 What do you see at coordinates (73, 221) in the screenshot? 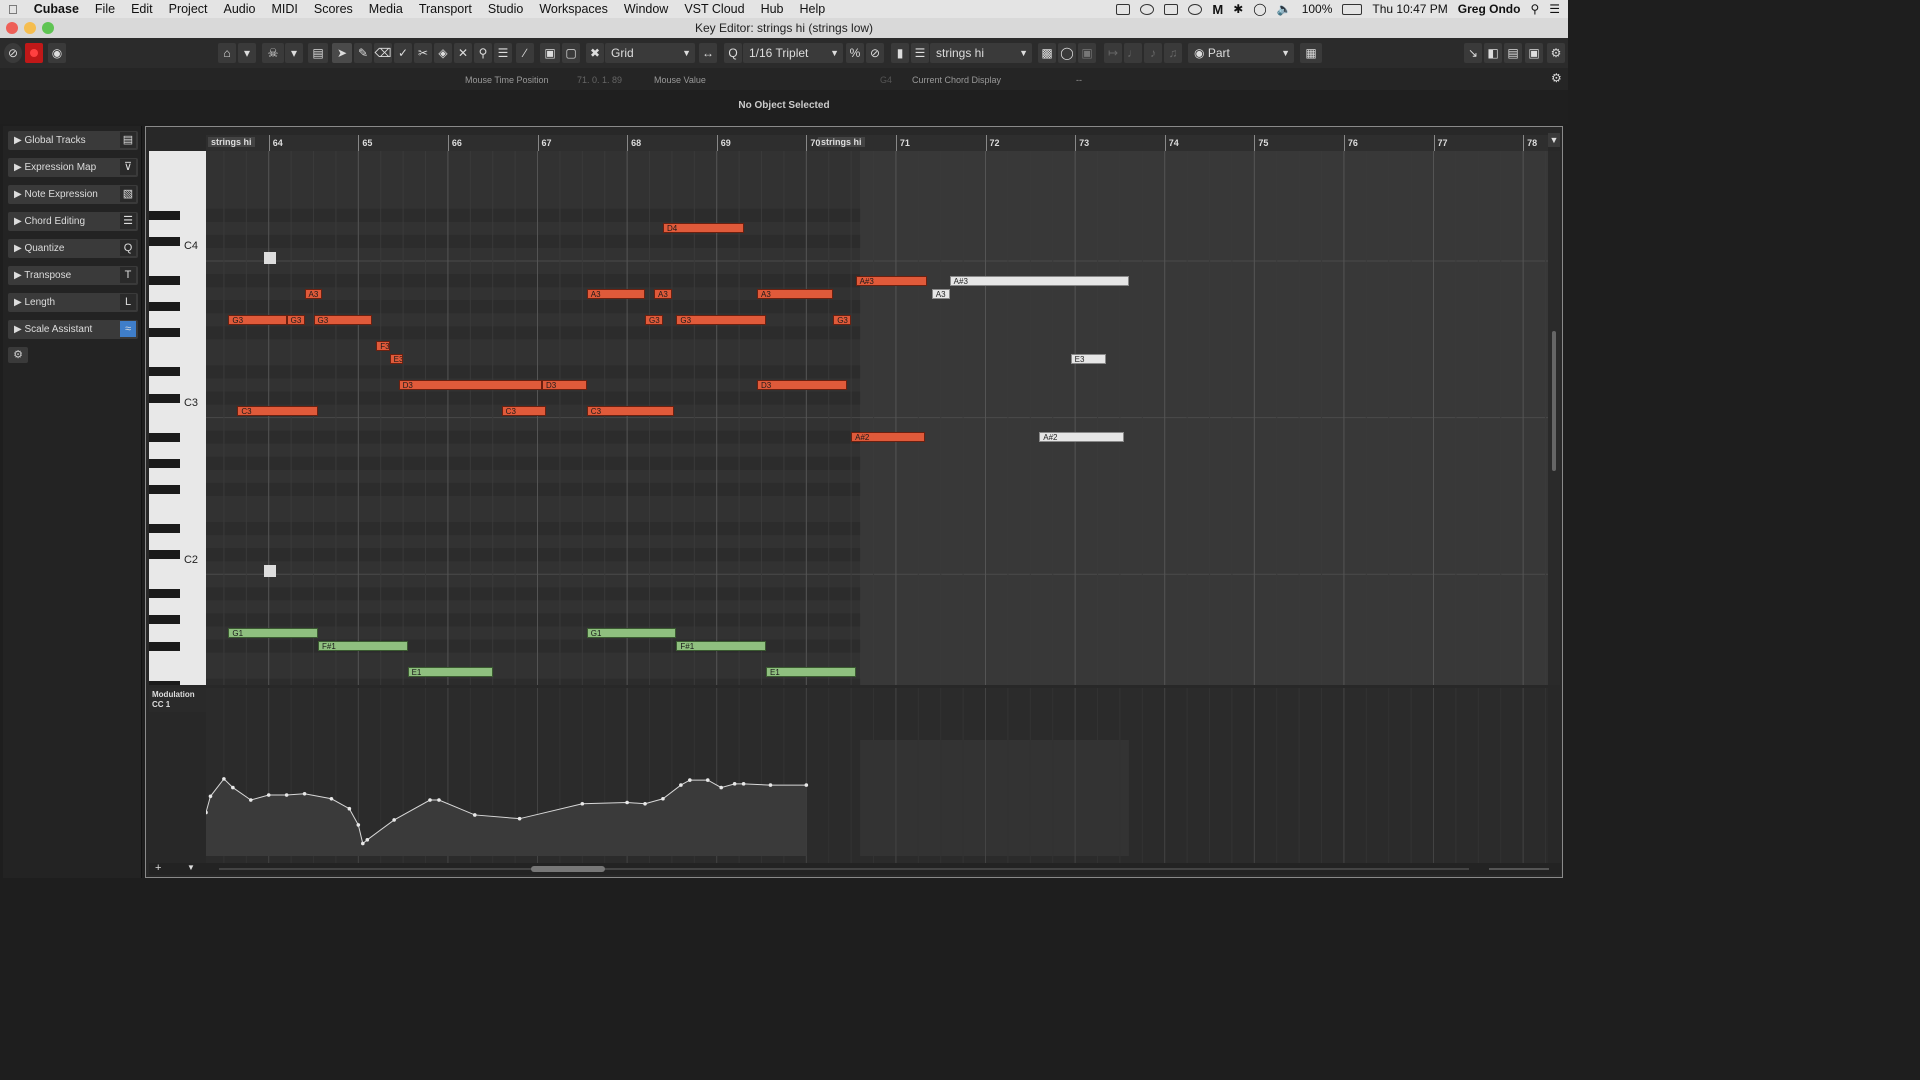
I see `inspector-section-chord-editing: ▶ Chord Editing ☰` at bounding box center [73, 221].